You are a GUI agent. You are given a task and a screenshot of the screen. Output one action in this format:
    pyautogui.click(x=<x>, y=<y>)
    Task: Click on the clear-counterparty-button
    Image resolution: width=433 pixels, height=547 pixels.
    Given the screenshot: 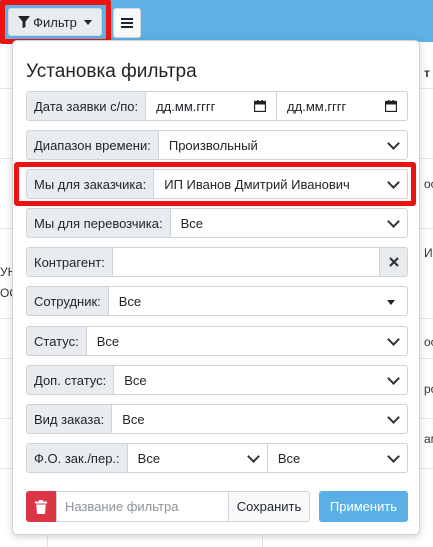 What is the action you would take?
    pyautogui.click(x=394, y=262)
    